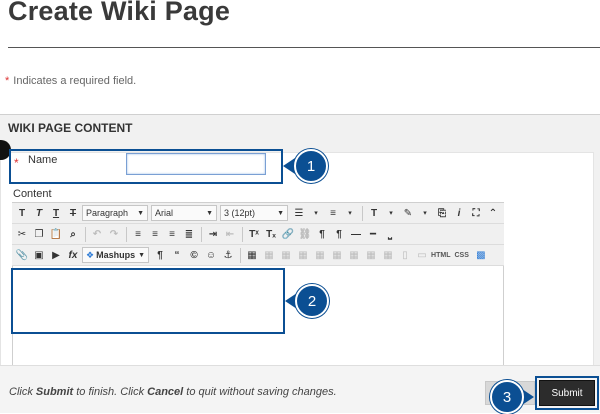  Describe the element at coordinates (90, 254) in the screenshot. I see `mashups-icon: ❖` at that location.